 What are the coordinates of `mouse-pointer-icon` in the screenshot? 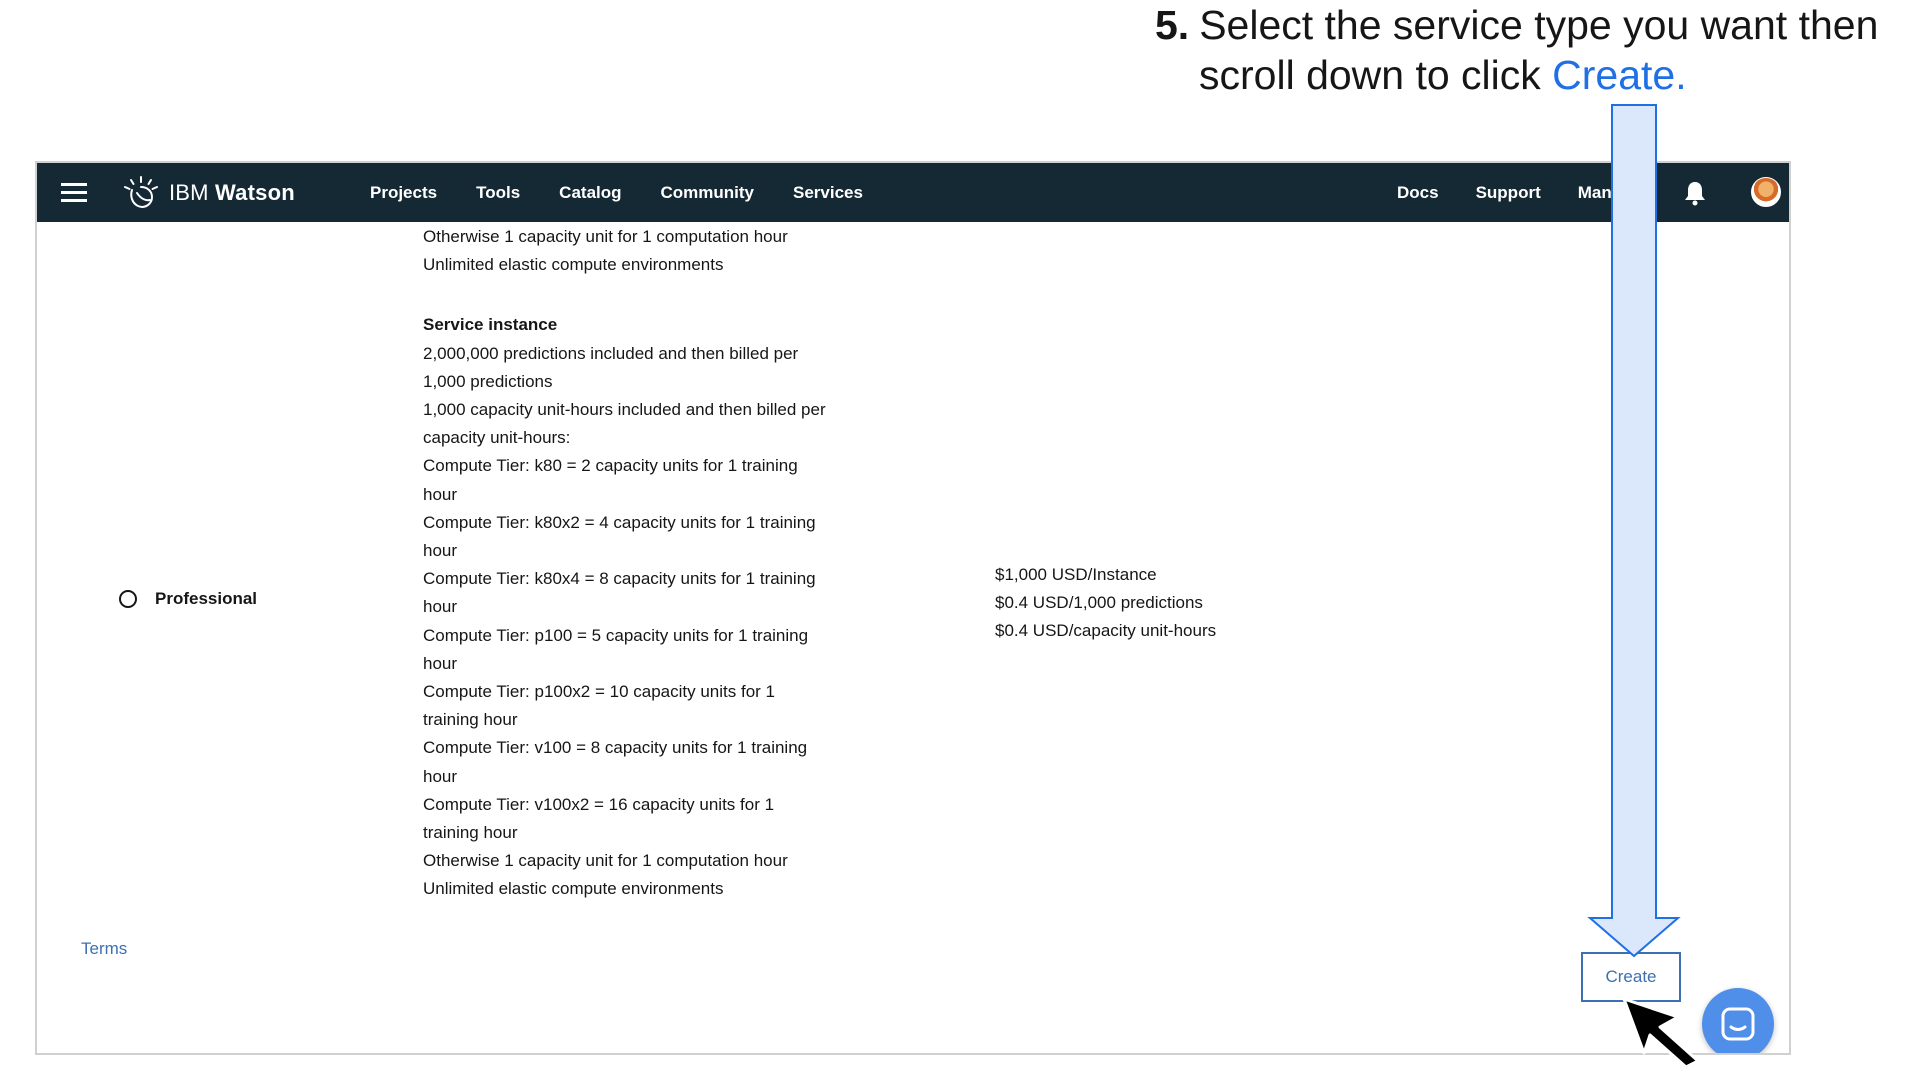 It's located at (1661, 1033).